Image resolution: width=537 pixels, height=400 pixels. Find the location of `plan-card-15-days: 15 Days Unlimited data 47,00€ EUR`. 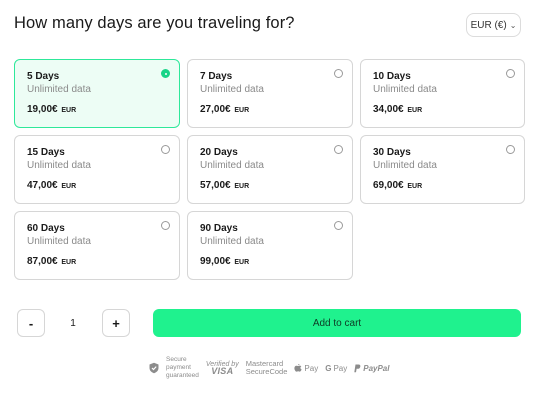

plan-card-15-days: 15 Days Unlimited data 47,00€ EUR is located at coordinates (97, 169).